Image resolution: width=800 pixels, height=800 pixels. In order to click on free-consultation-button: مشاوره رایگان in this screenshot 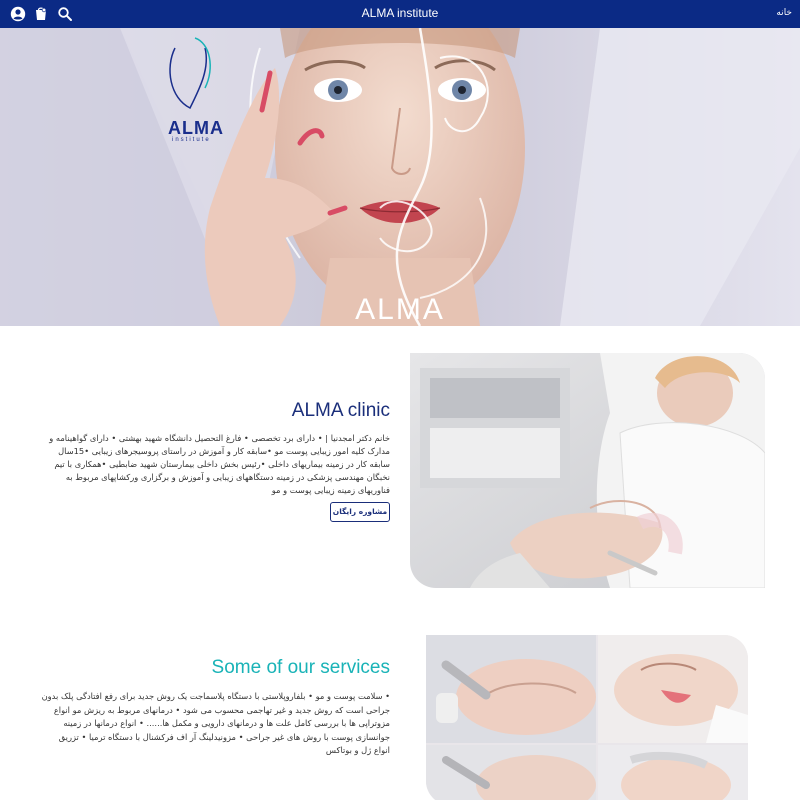, I will do `click(360, 512)`.